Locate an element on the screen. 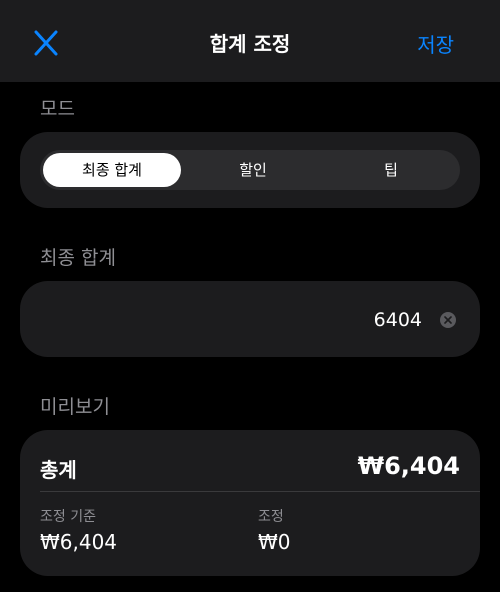  navigation-bar: 합계 조정 저장 is located at coordinates (250, 41).